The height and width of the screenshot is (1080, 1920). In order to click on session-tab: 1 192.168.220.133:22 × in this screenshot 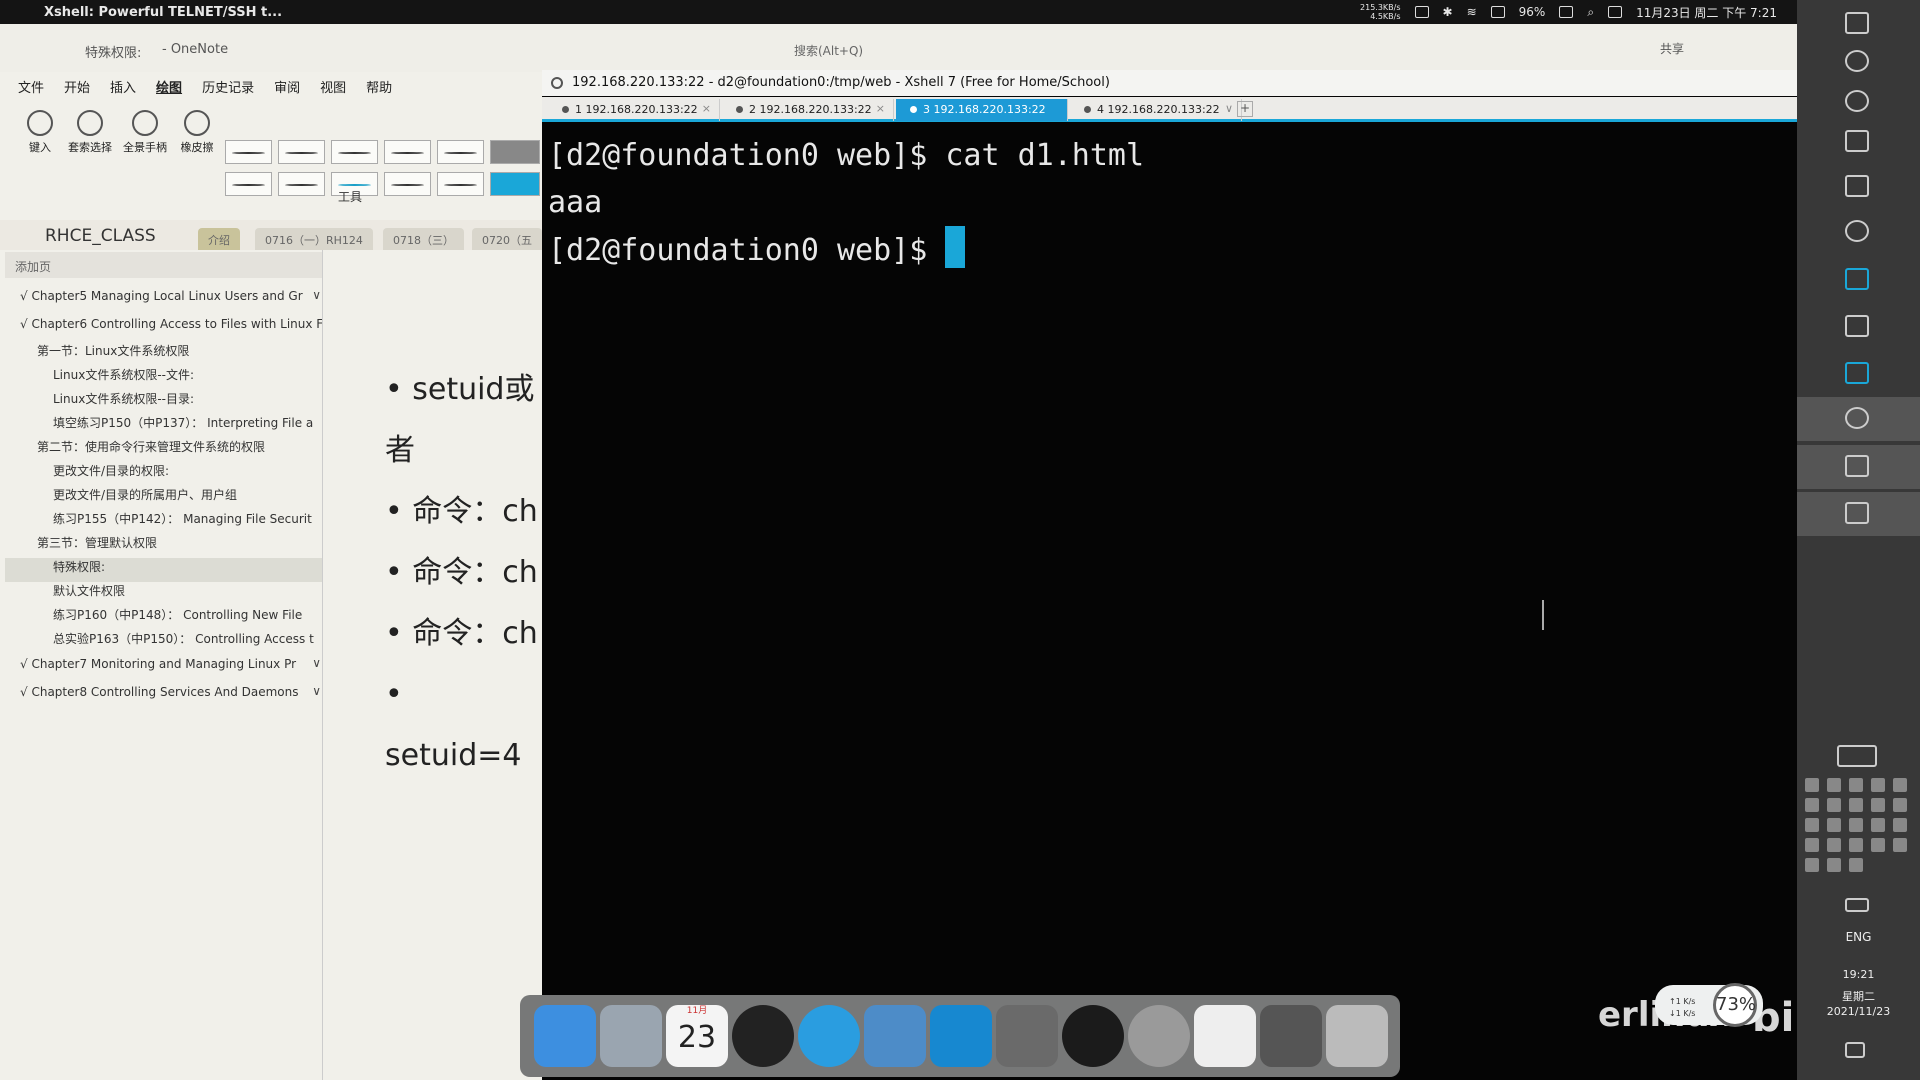, I will do `click(634, 110)`.